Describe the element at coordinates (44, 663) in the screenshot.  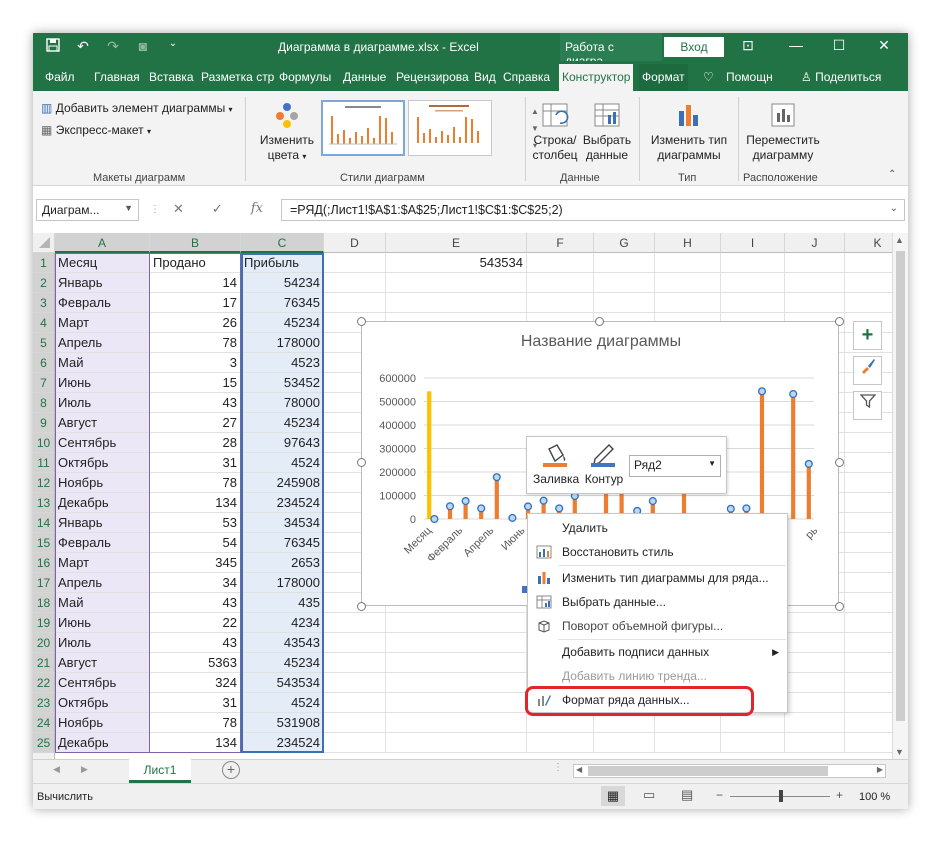
I see `row-header: 21` at that location.